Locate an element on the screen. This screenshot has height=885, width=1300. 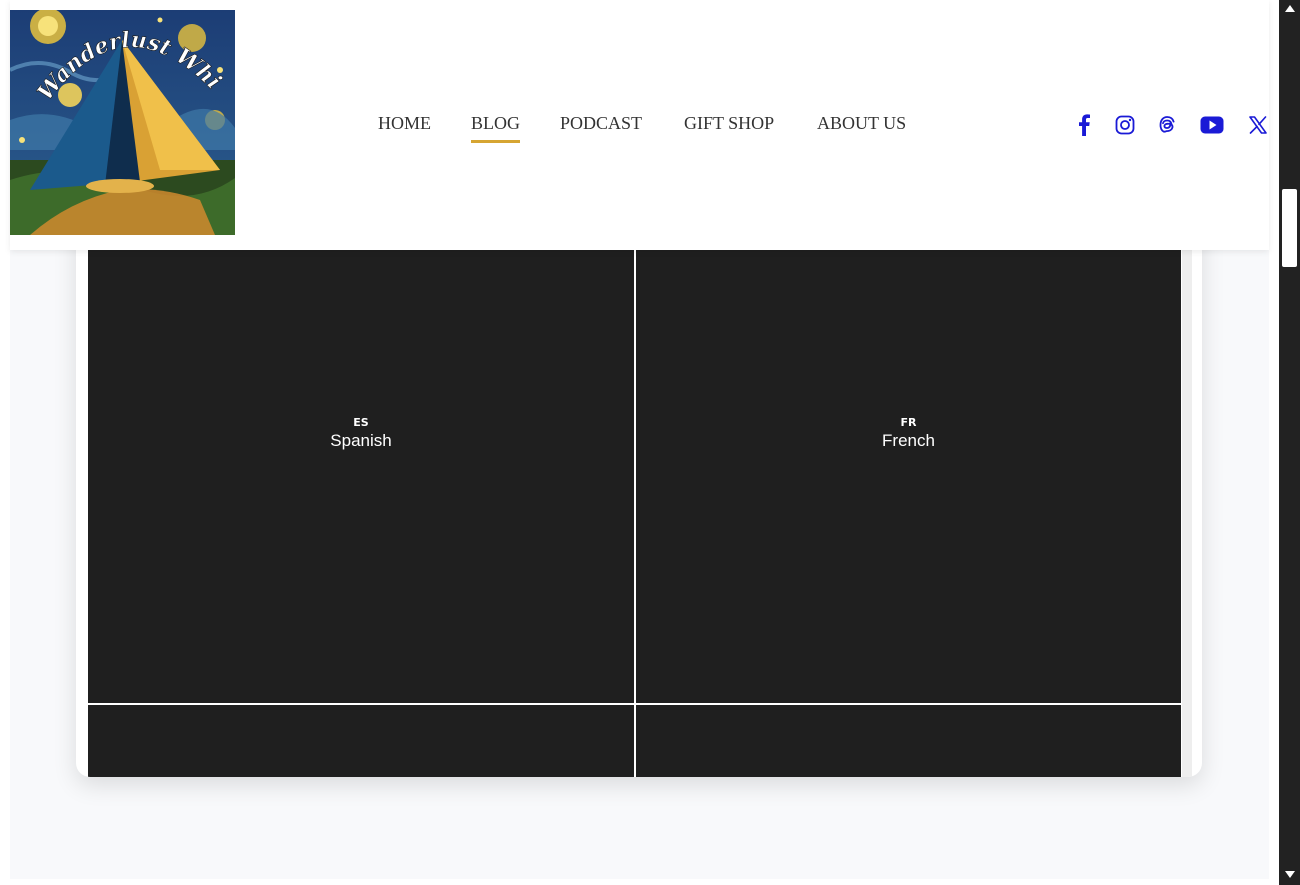
language-label: FR French is located at coordinates (908, 434).